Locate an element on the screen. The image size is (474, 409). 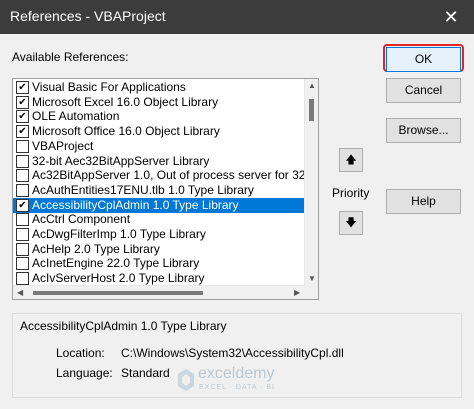
reference-item: AcInetEngine 22.0 Type Library is located at coordinates (159, 263).